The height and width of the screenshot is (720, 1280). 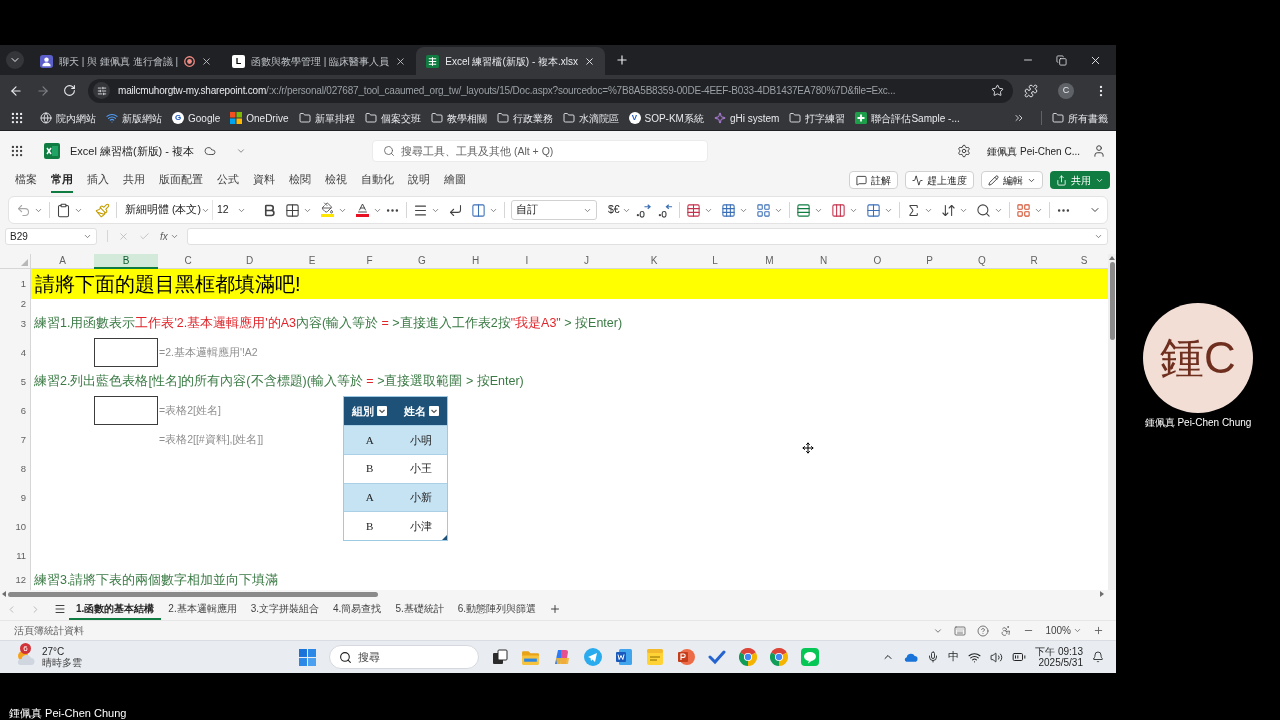 What do you see at coordinates (619, 210) in the screenshot?
I see `currency-button: $€` at bounding box center [619, 210].